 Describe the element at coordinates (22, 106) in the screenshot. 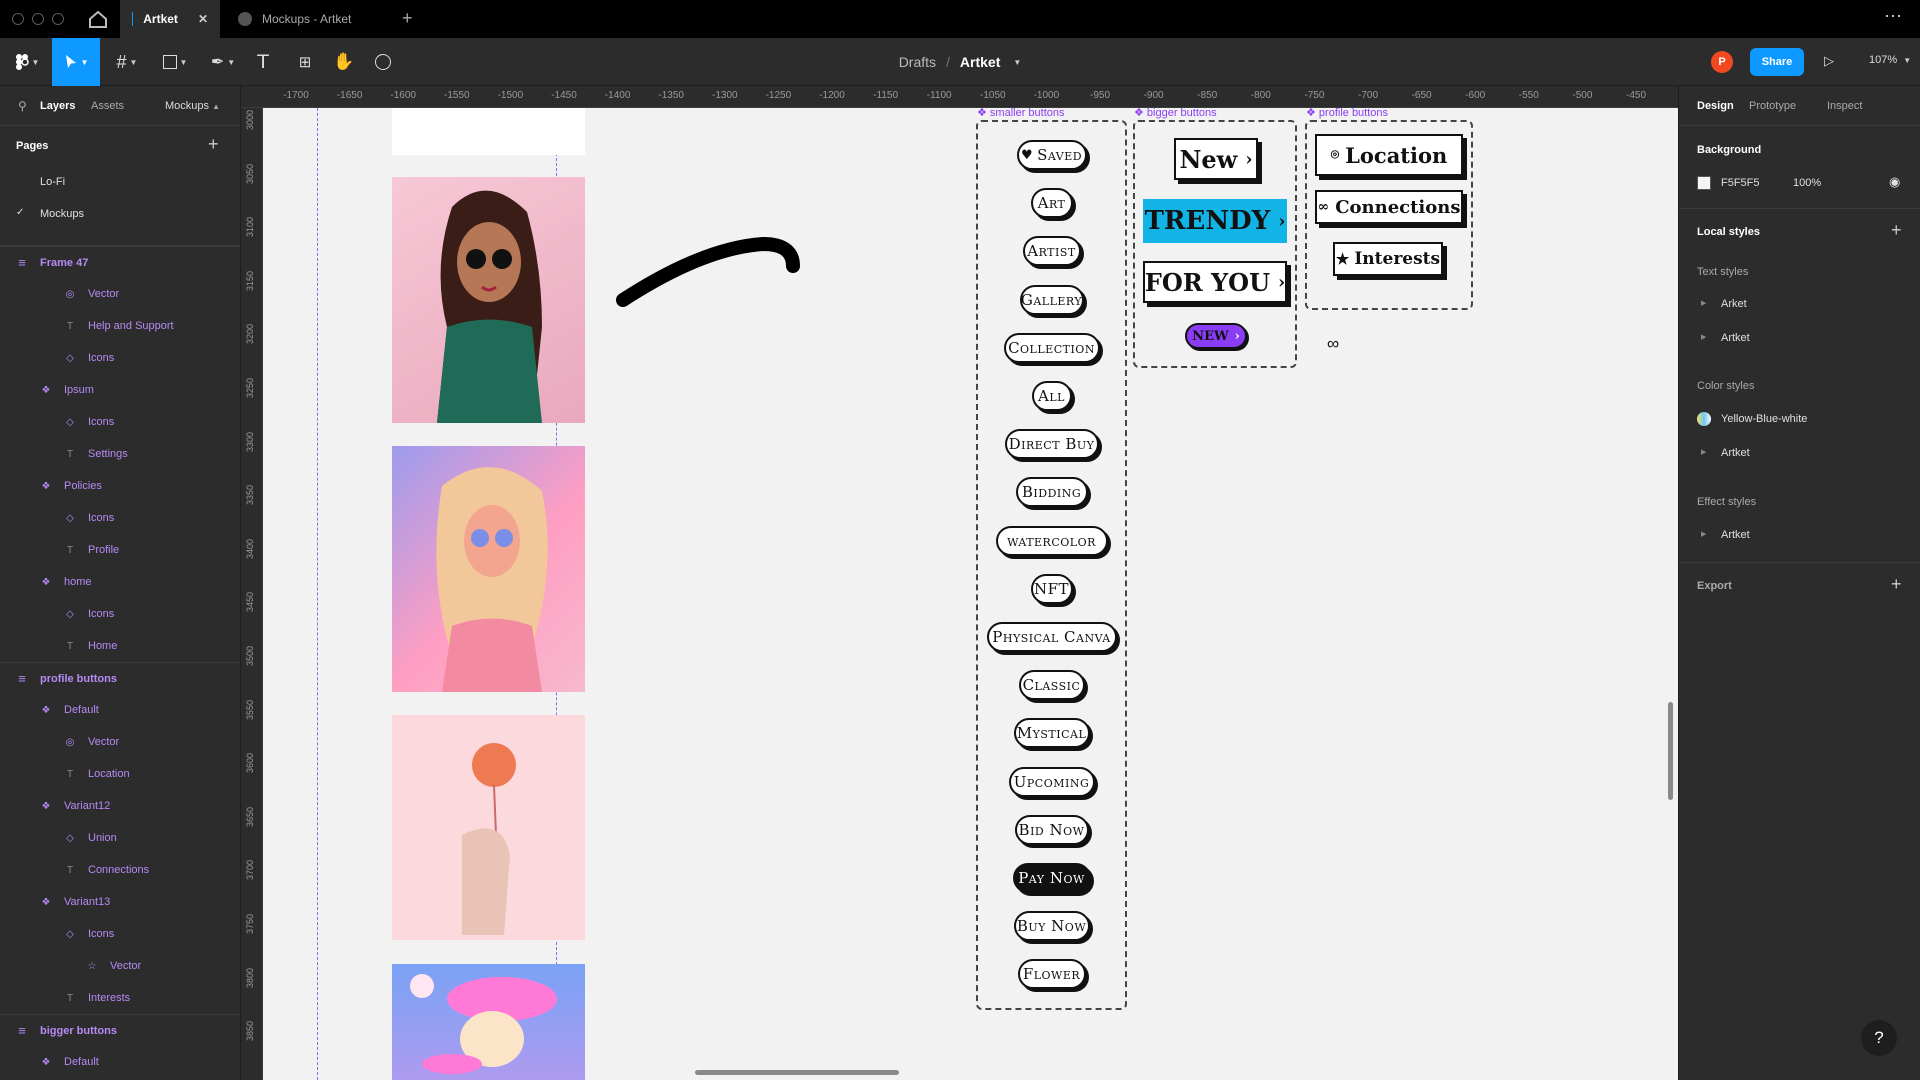

I see `search-icon: ⚲` at that location.